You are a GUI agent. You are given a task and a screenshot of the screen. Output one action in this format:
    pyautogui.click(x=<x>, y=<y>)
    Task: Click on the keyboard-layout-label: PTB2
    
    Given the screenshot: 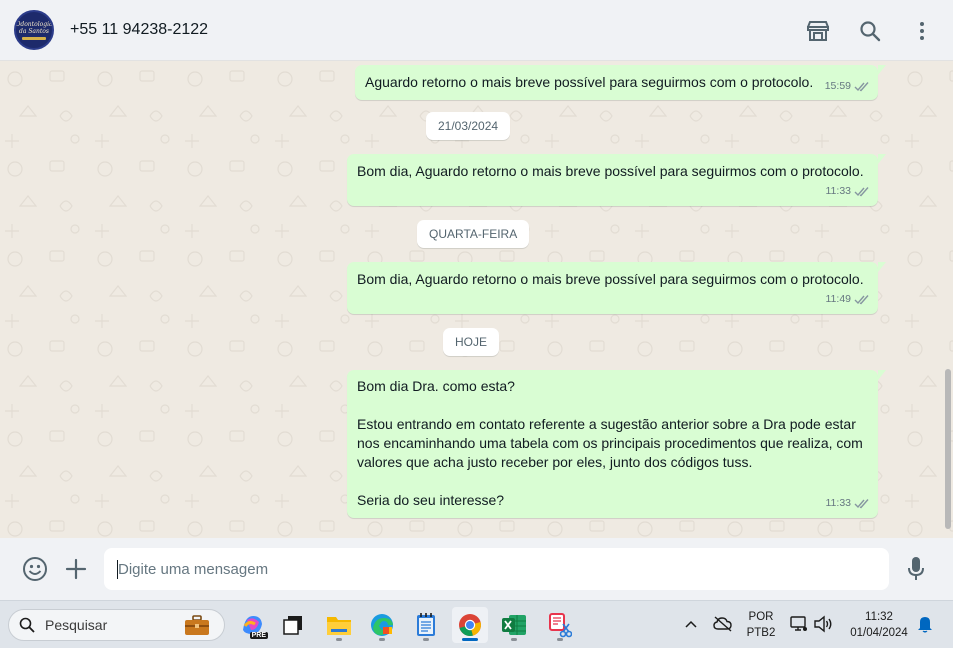 What is the action you would take?
    pyautogui.click(x=761, y=633)
    